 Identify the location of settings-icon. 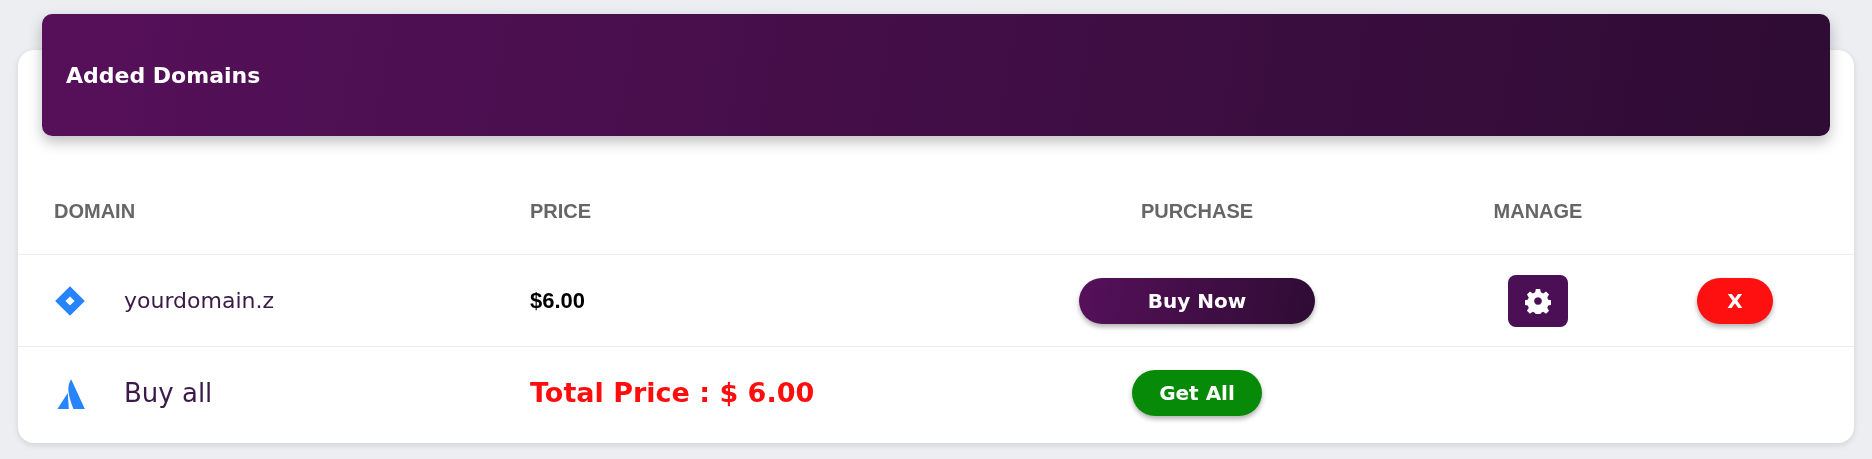
(1538, 300).